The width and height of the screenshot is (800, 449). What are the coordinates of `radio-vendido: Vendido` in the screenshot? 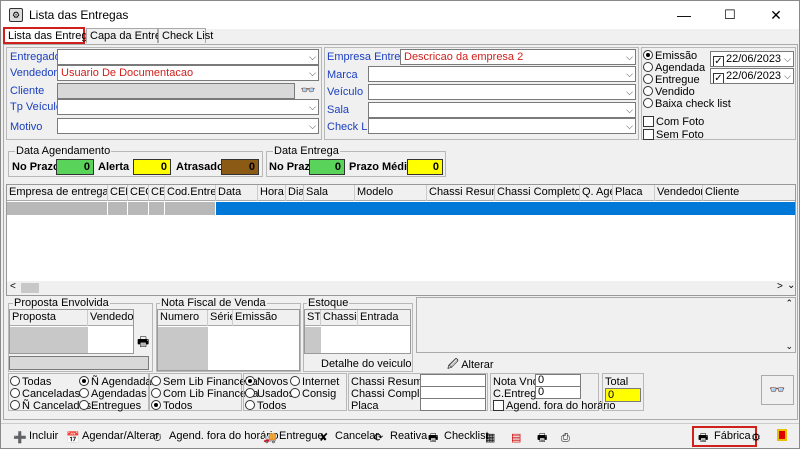 It's located at (669, 92).